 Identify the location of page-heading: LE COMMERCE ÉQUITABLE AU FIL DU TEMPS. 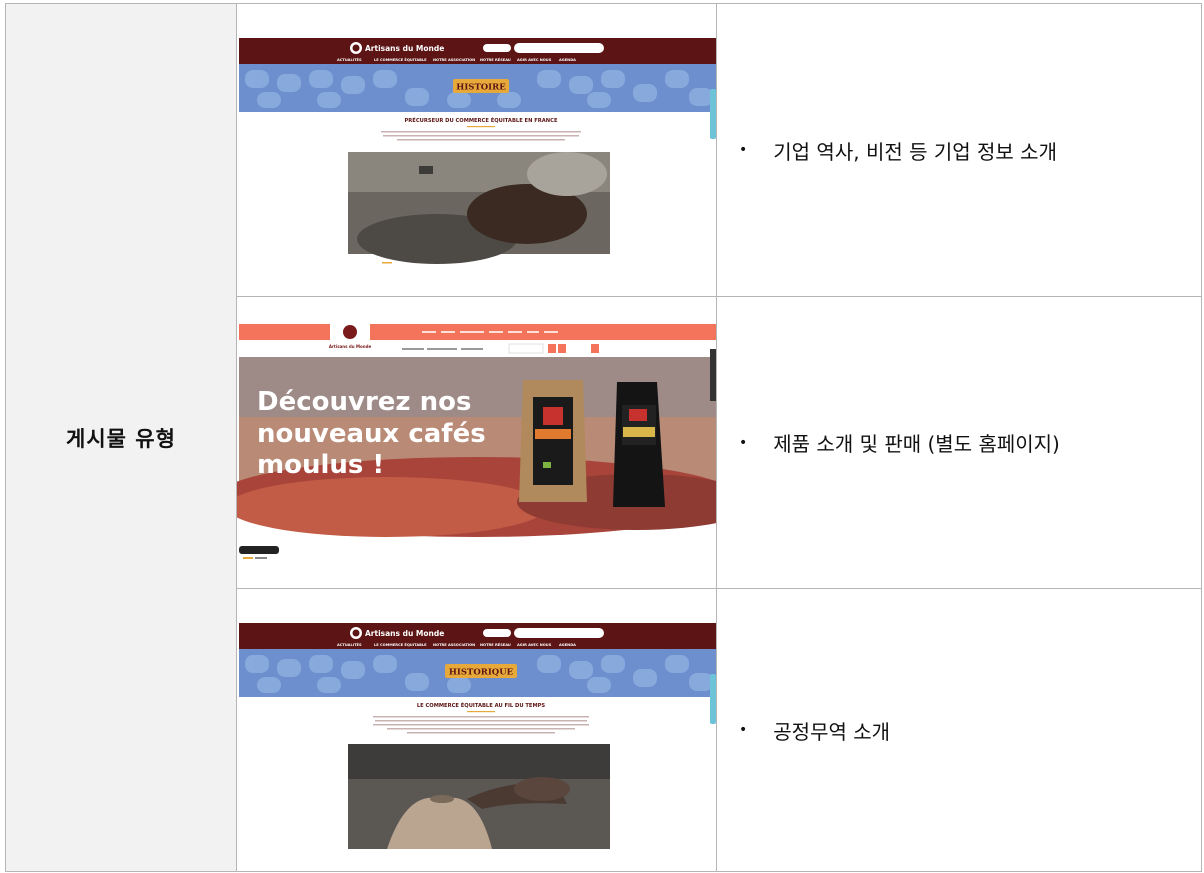
(481, 705).